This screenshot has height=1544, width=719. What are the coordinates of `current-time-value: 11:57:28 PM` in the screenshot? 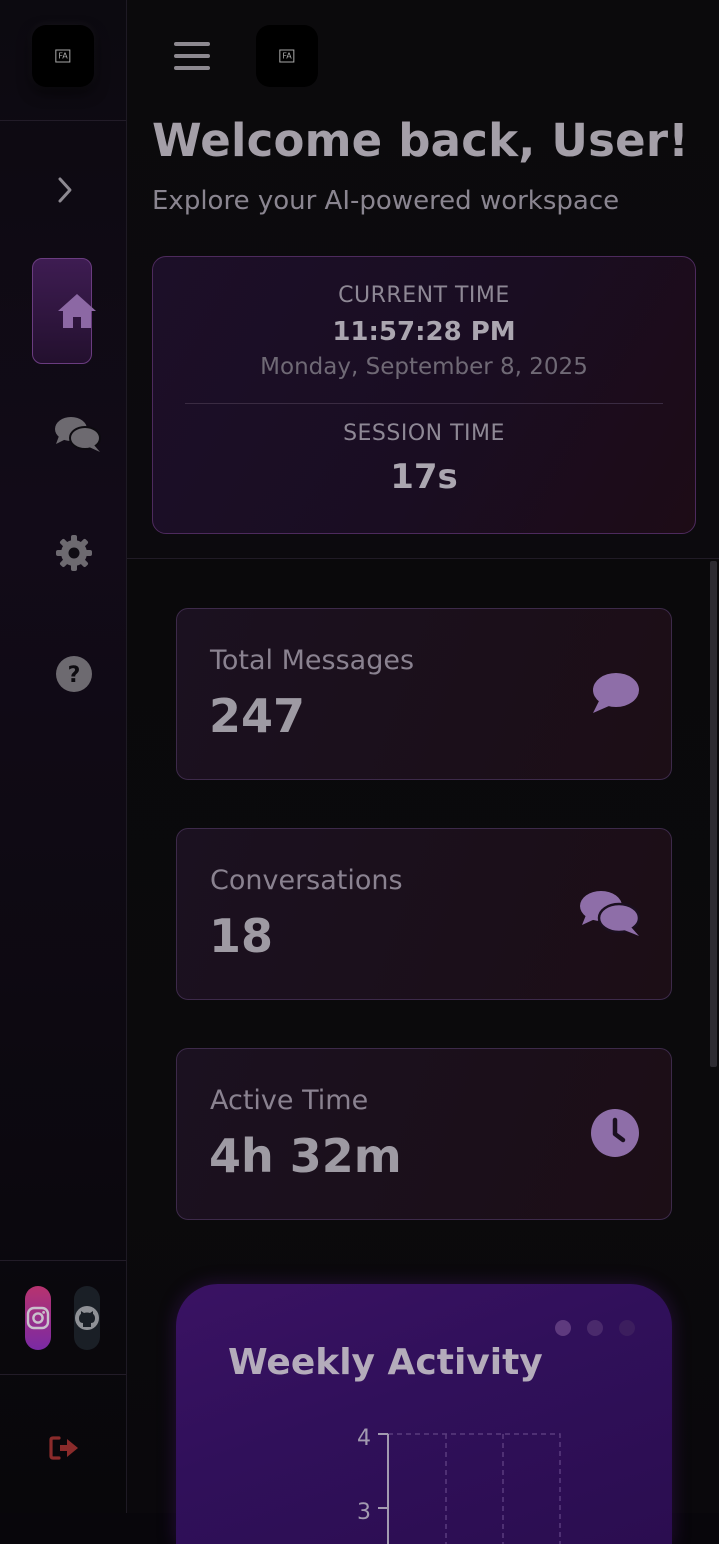 It's located at (424, 332).